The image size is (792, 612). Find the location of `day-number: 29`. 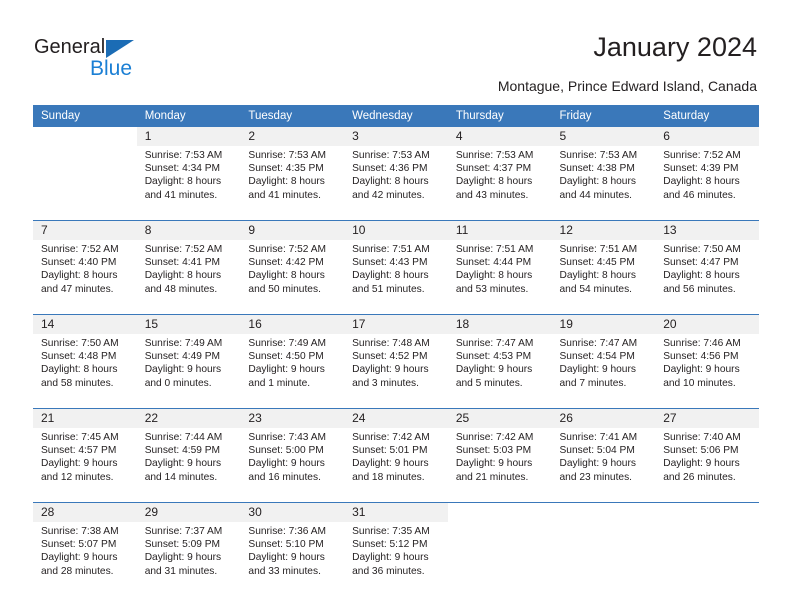

day-number: 29 is located at coordinates (188, 512).